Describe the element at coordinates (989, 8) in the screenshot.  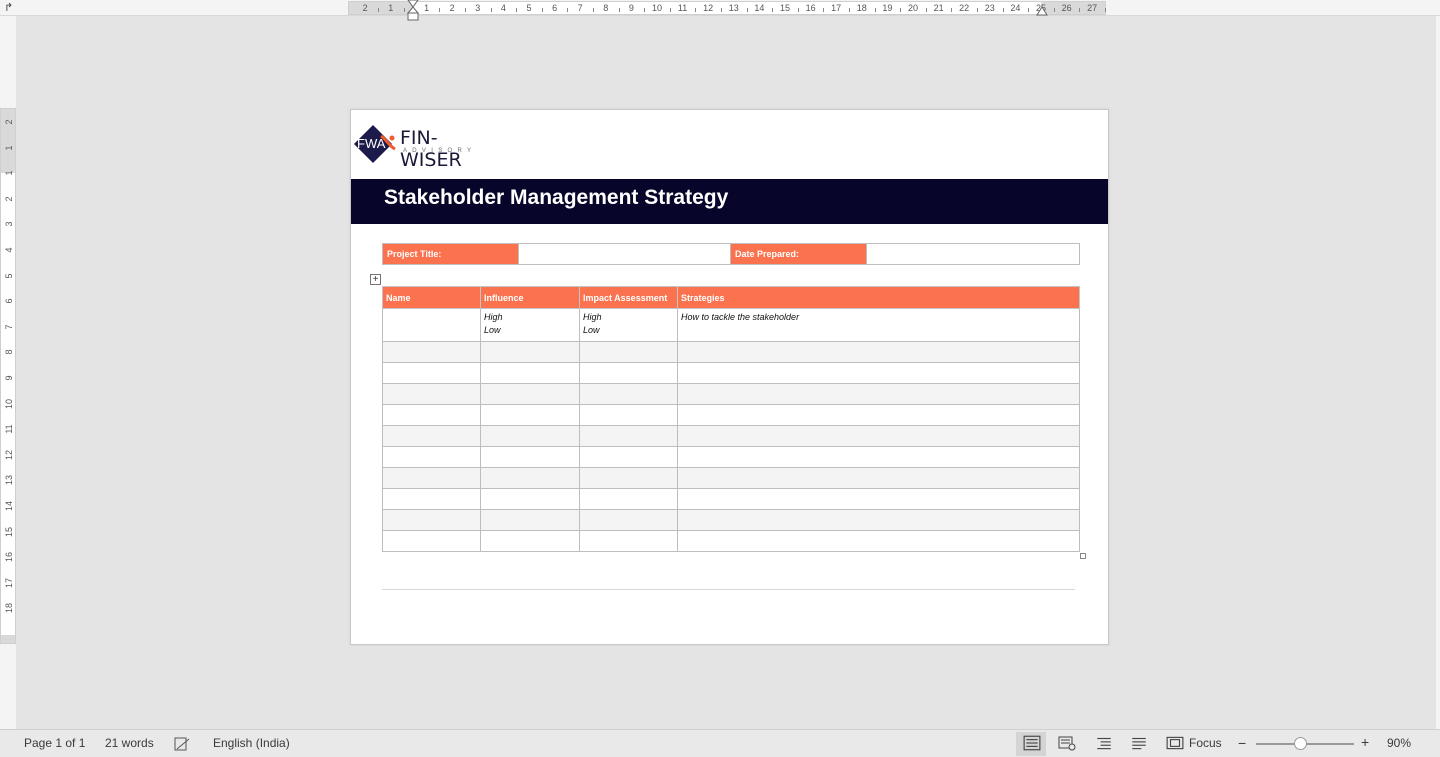
I see `ruler-number: 23` at that location.